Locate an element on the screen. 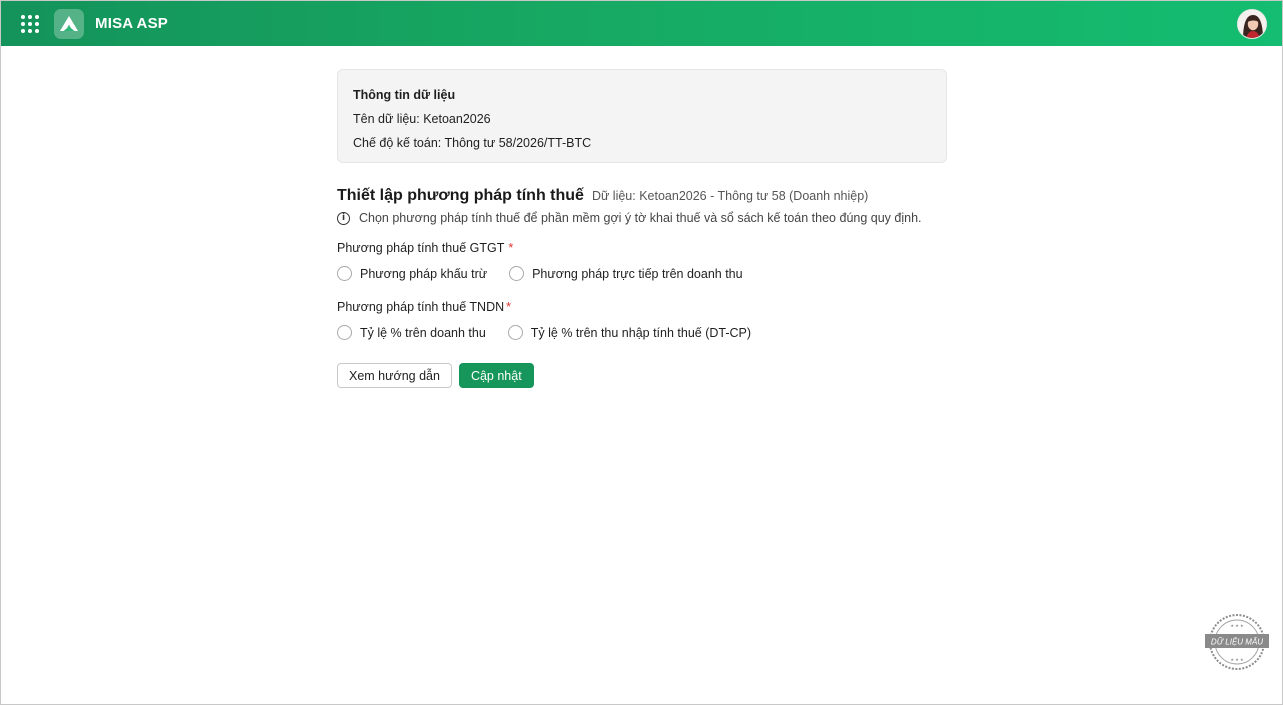 This screenshot has height=705, width=1283. update-button: Cập nhật is located at coordinates (496, 375).